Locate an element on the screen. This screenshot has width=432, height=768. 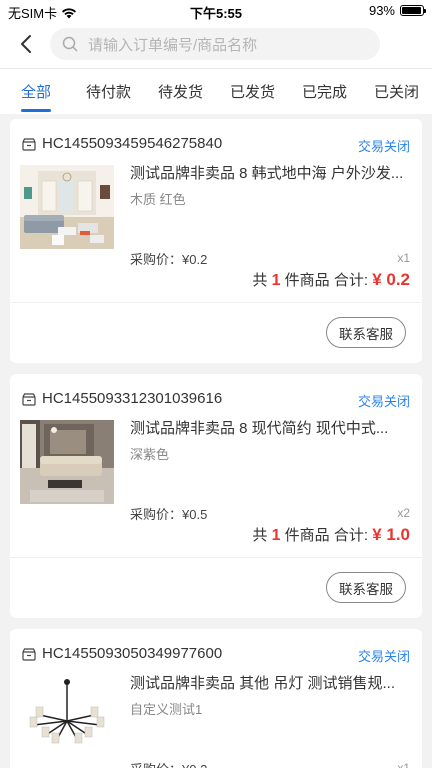
back-button is located at coordinates (26, 44).